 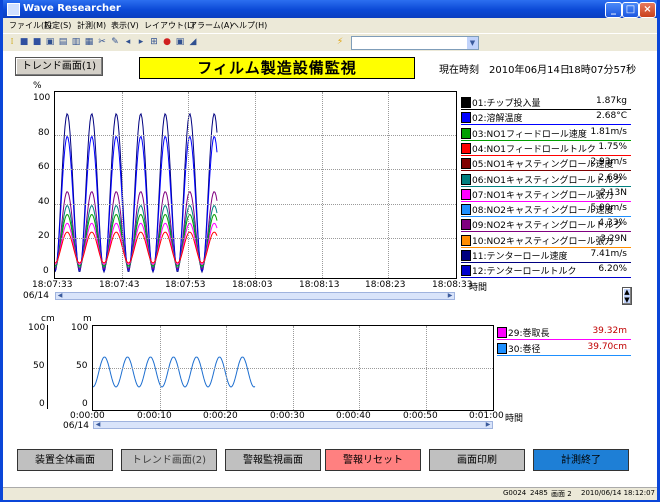 I want to click on menu-view: 表示(V), so click(x=125, y=25).